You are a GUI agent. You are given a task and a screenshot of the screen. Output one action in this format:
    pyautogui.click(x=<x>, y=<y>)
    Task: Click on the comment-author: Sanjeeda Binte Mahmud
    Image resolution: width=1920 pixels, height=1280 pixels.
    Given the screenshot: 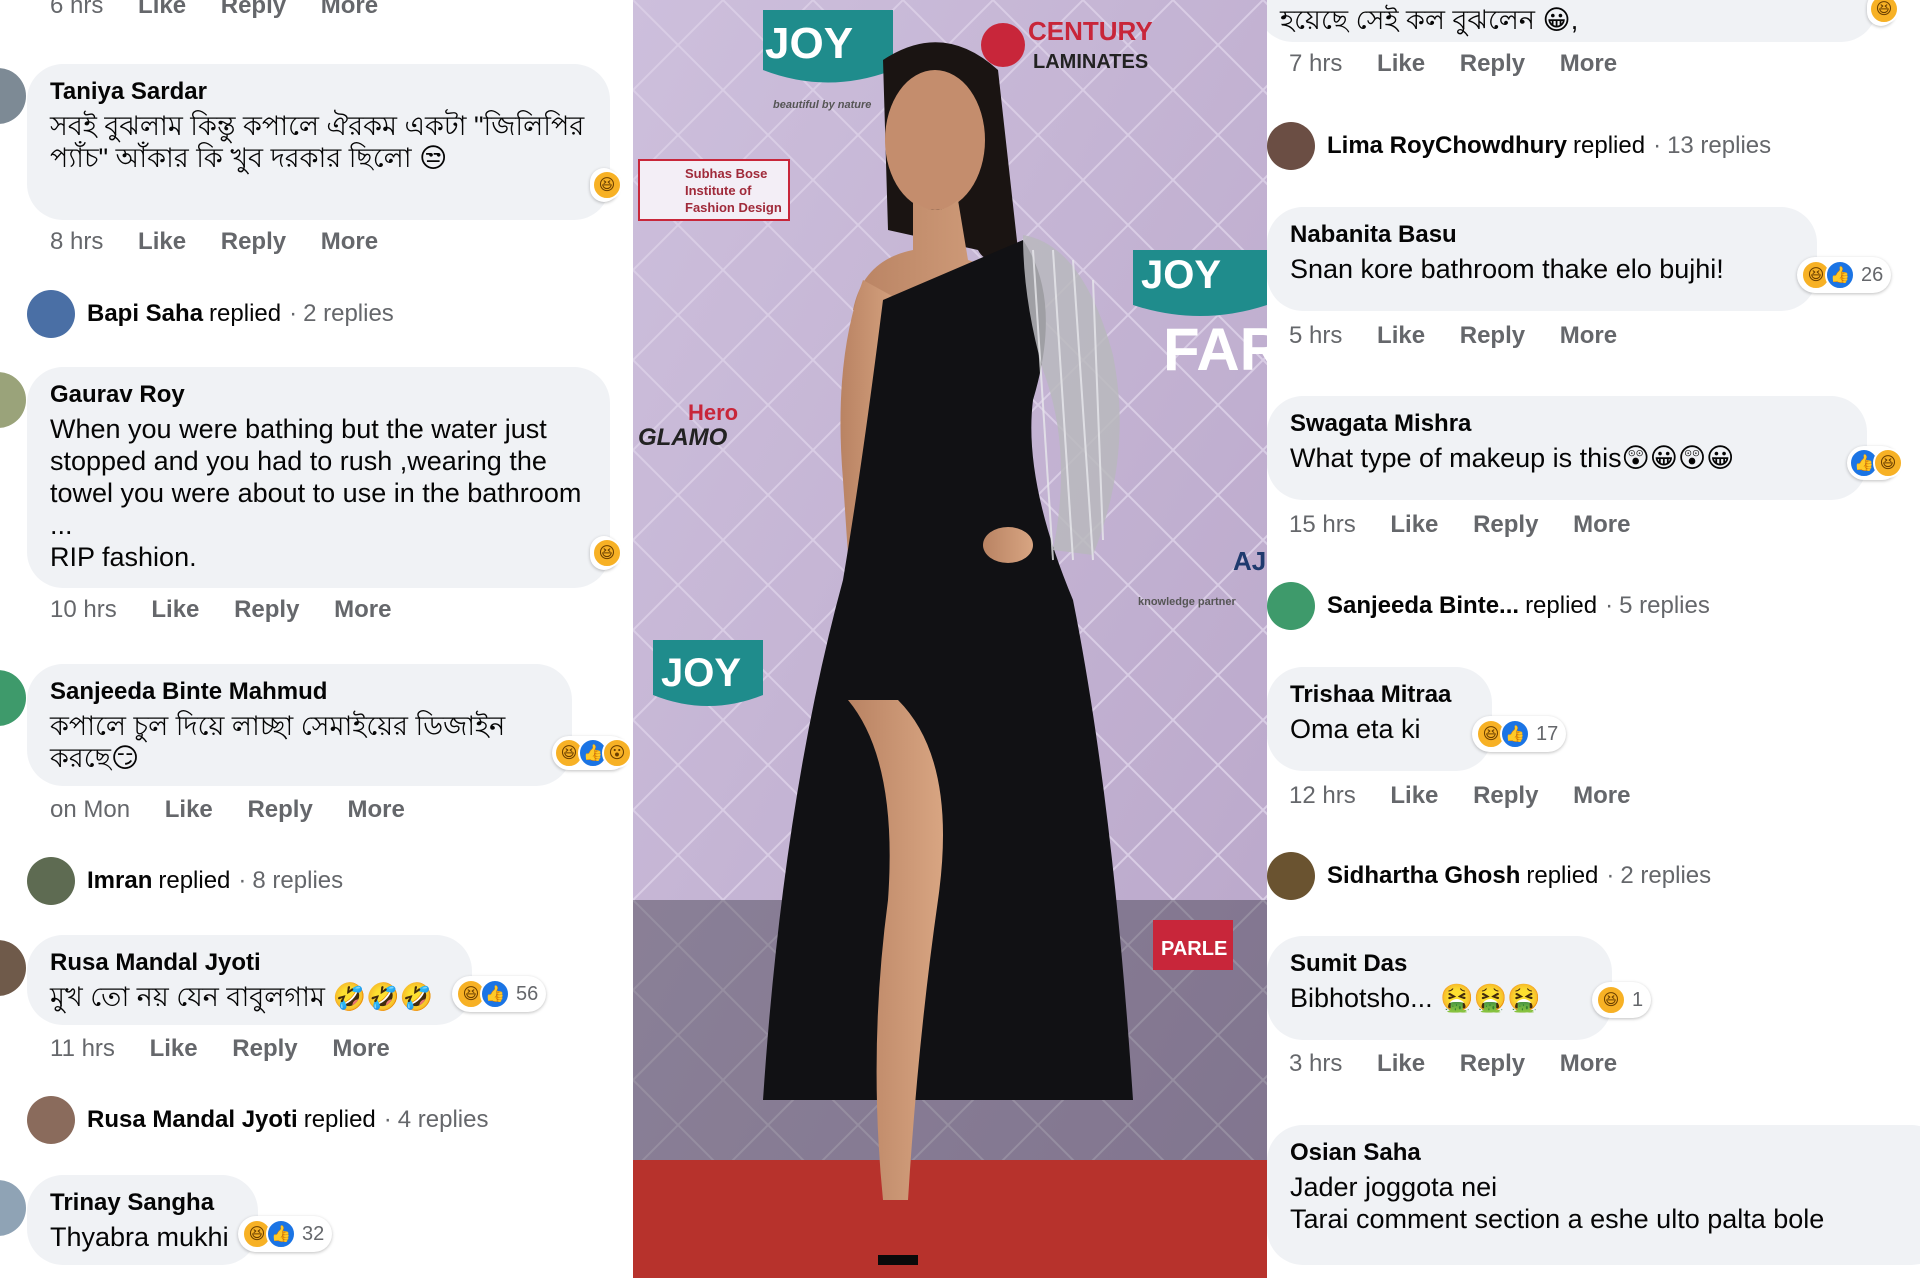 What is the action you would take?
    pyautogui.click(x=299, y=692)
    